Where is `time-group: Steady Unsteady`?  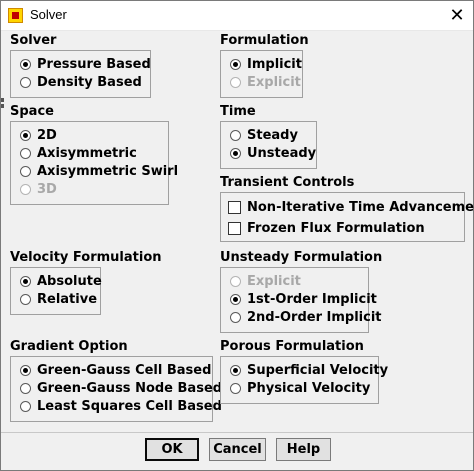
time-group: Steady Unsteady is located at coordinates (268, 145).